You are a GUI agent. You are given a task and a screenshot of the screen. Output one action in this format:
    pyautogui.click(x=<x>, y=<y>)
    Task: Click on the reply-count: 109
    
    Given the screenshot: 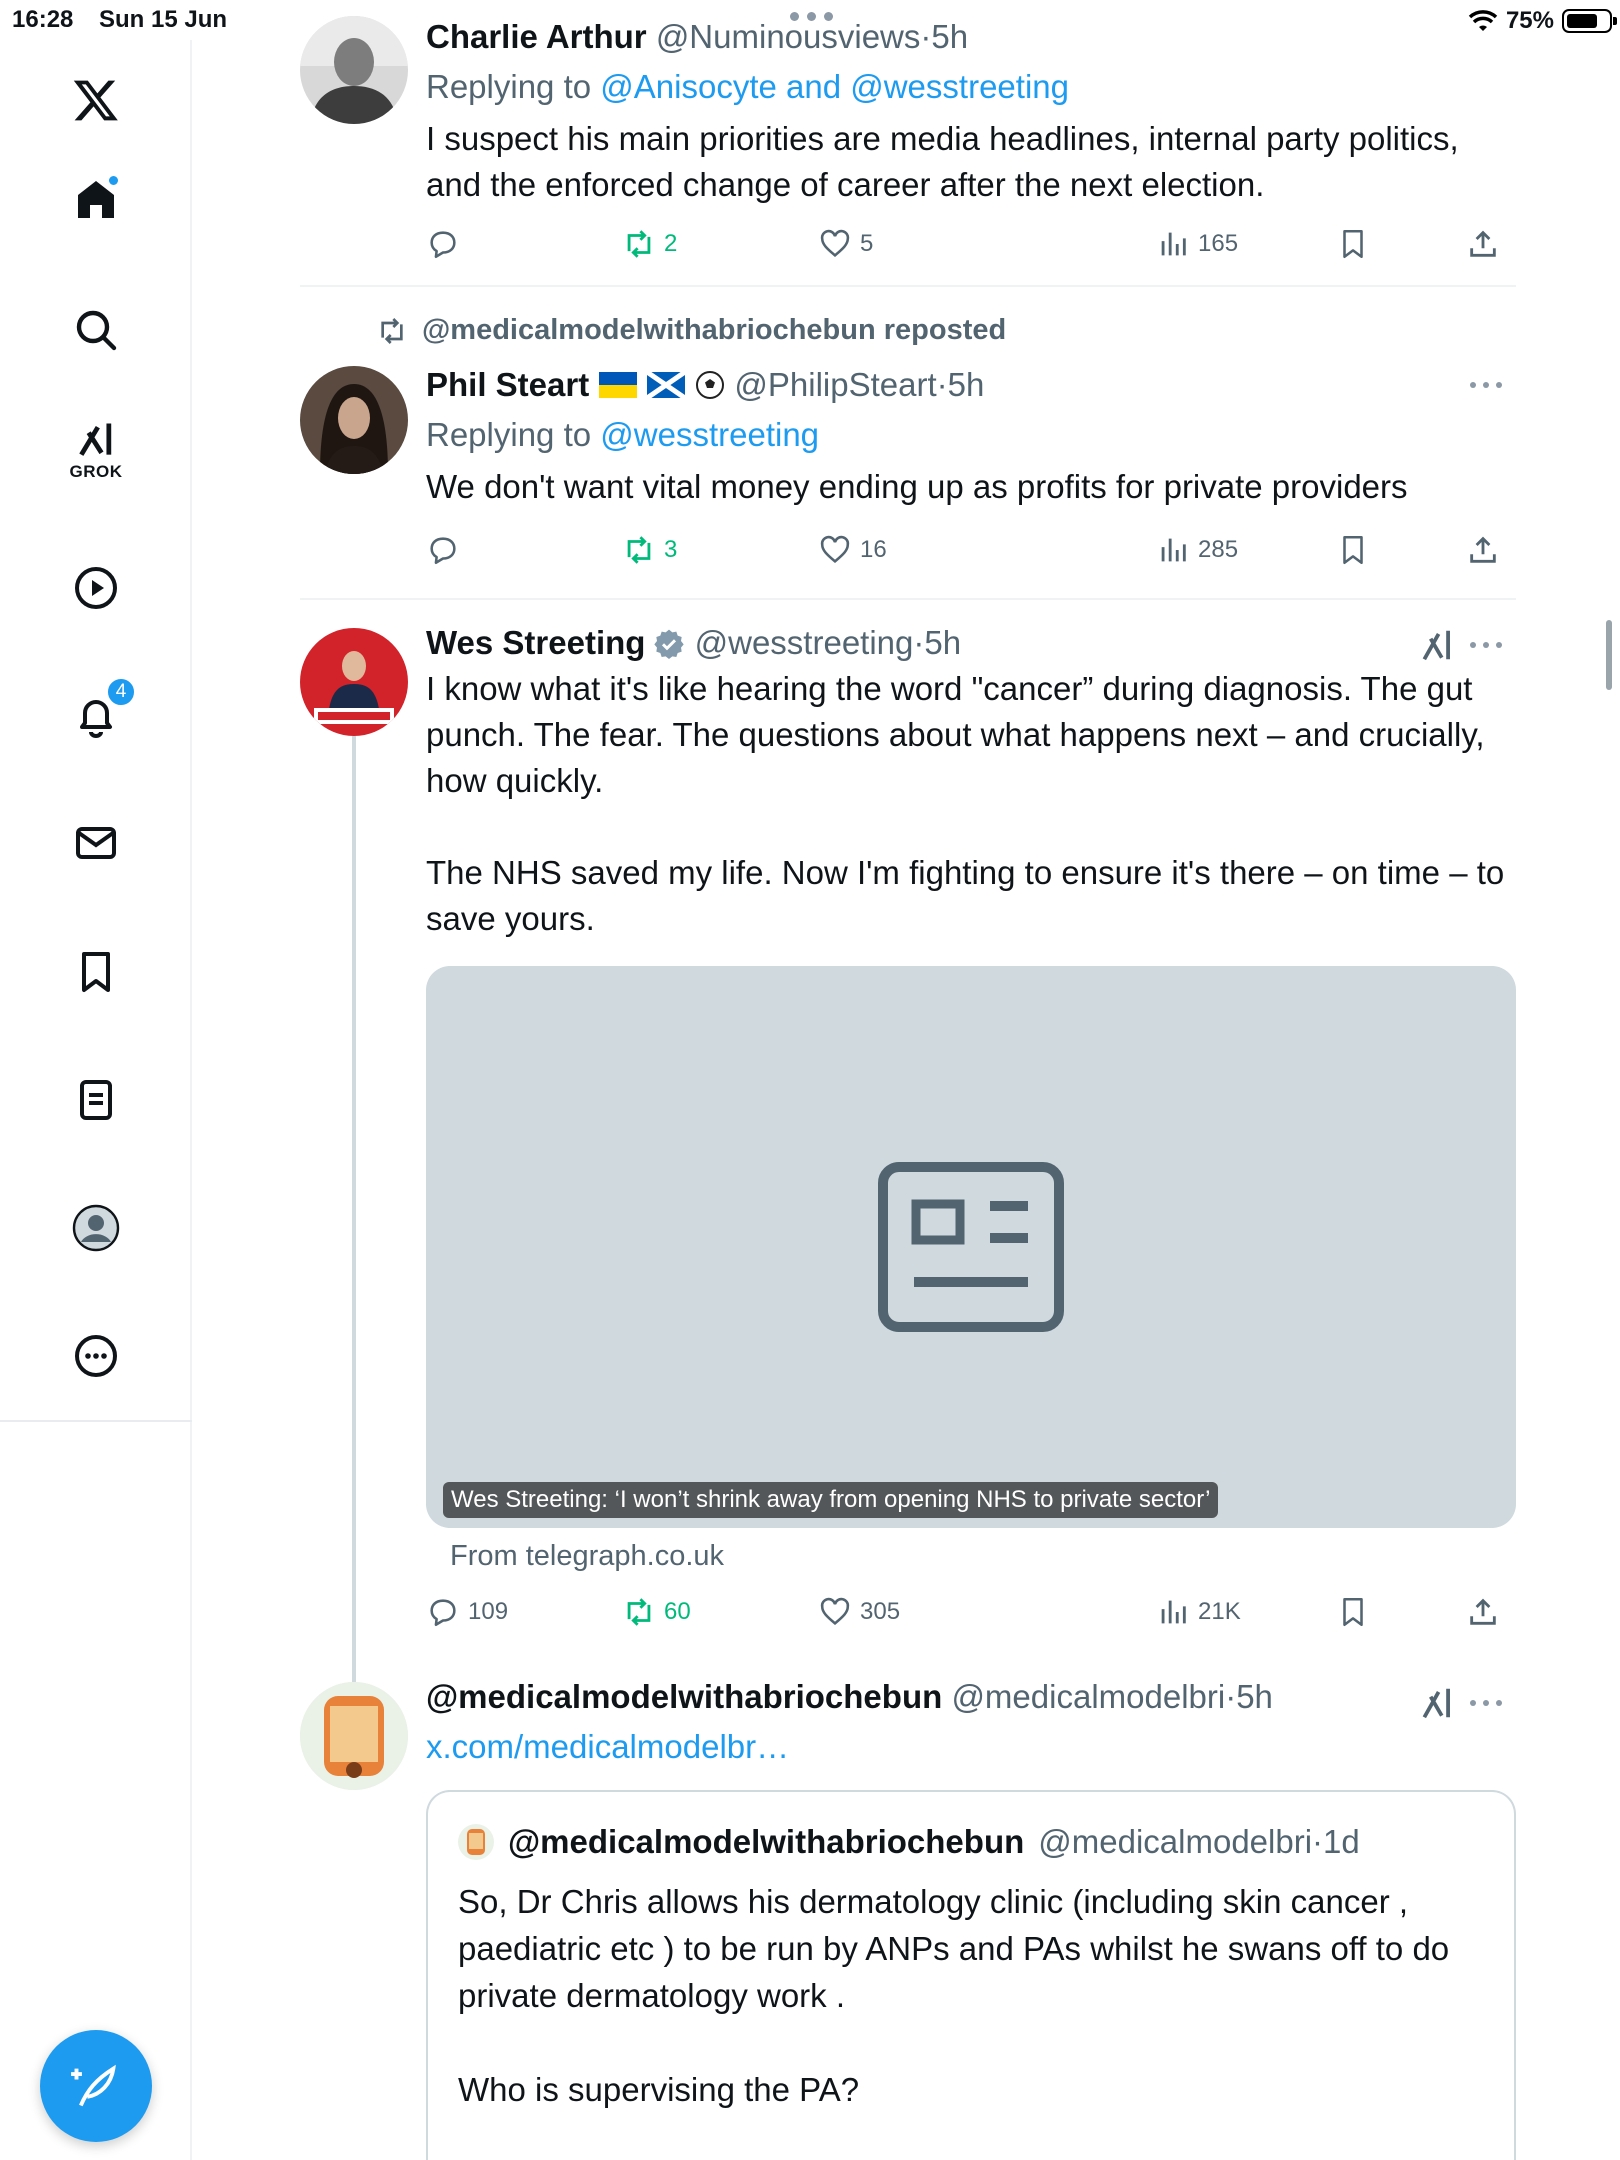 What is the action you would take?
    pyautogui.click(x=488, y=1611)
    